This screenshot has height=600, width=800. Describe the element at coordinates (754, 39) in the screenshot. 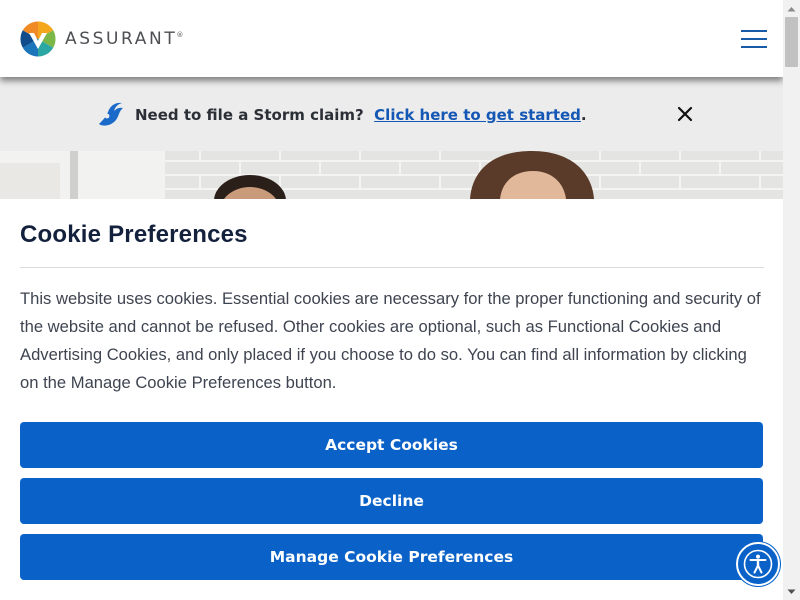

I see `hamburger-menu-icon` at that location.